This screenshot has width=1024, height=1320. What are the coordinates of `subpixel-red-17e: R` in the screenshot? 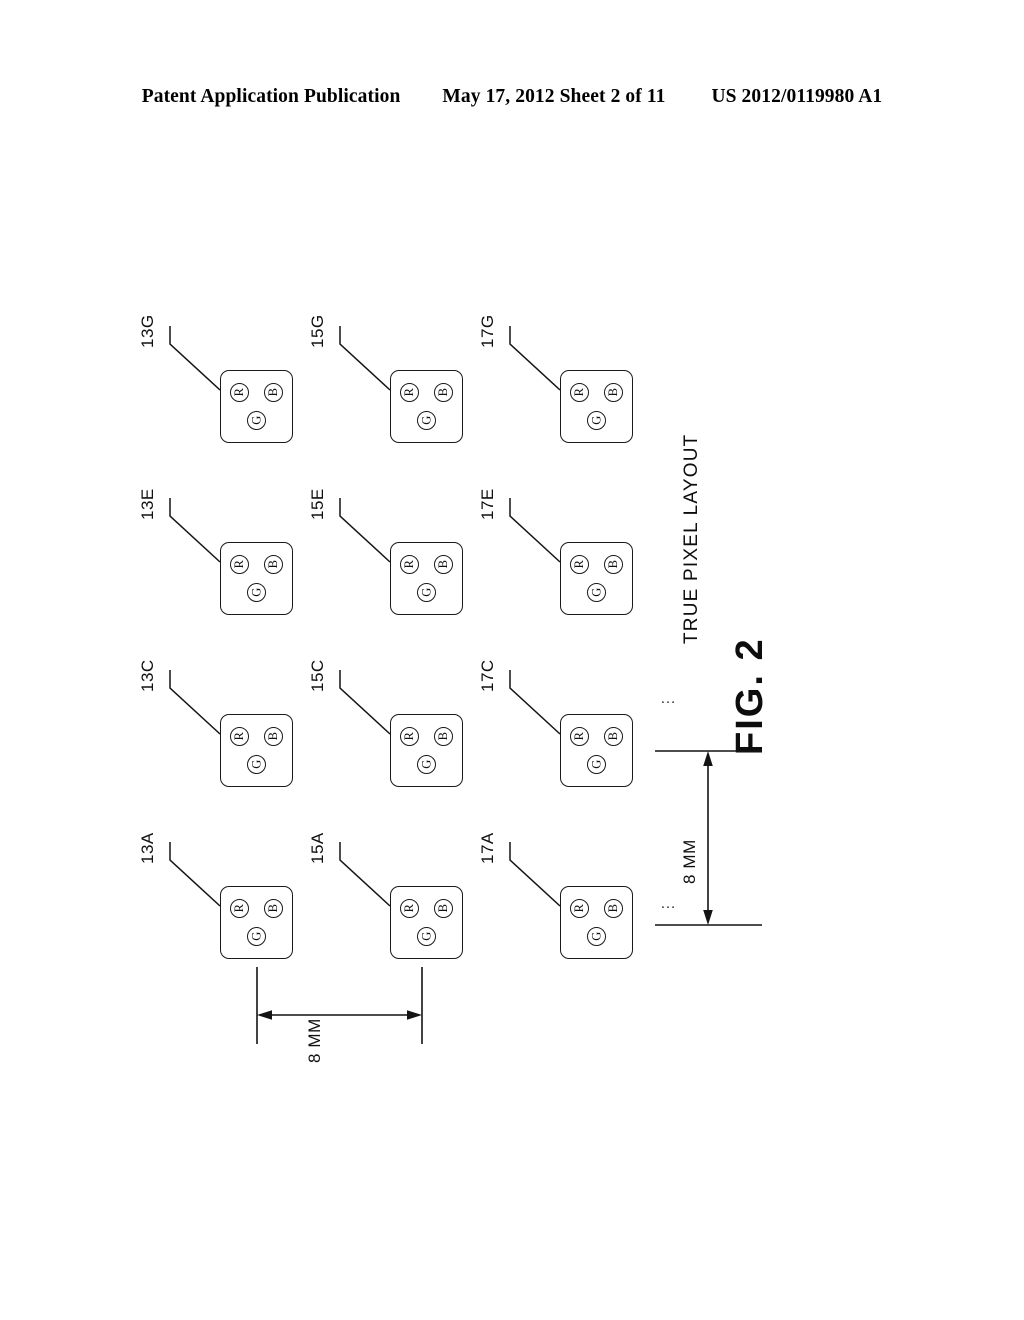 It's located at (579, 564).